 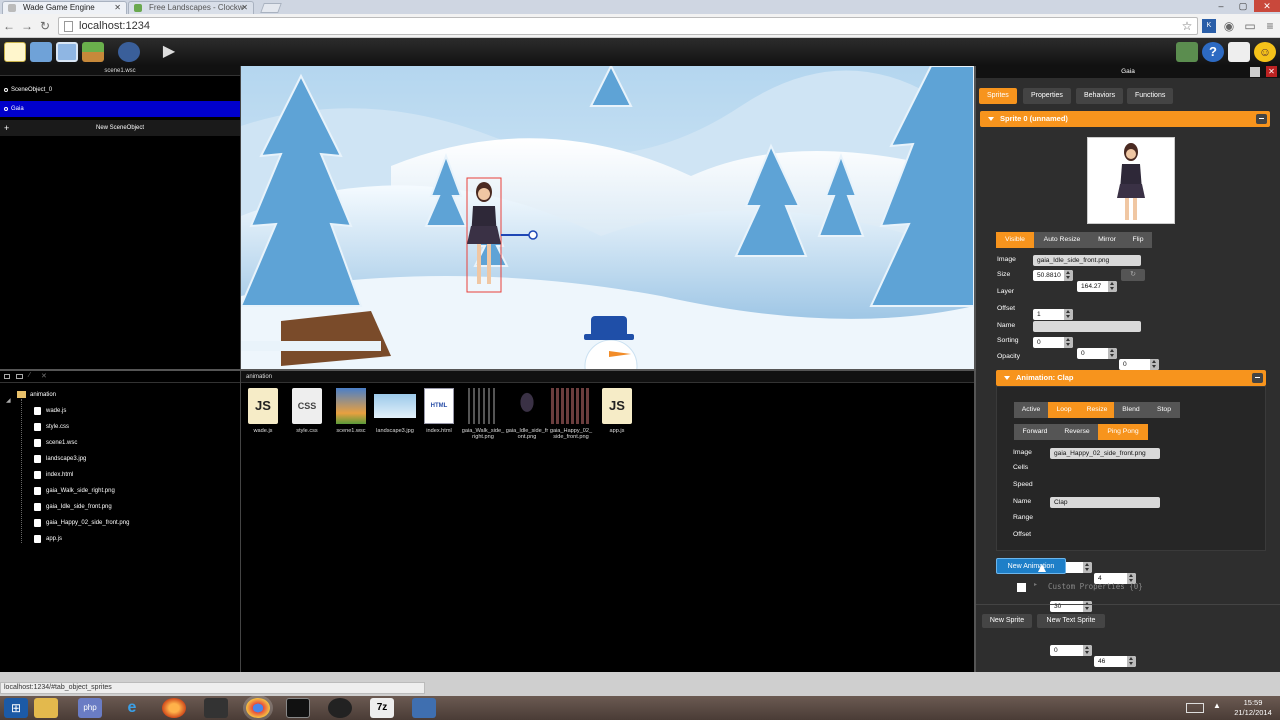 I want to click on offset-y-stepper: 0, so click(x=1097, y=353).